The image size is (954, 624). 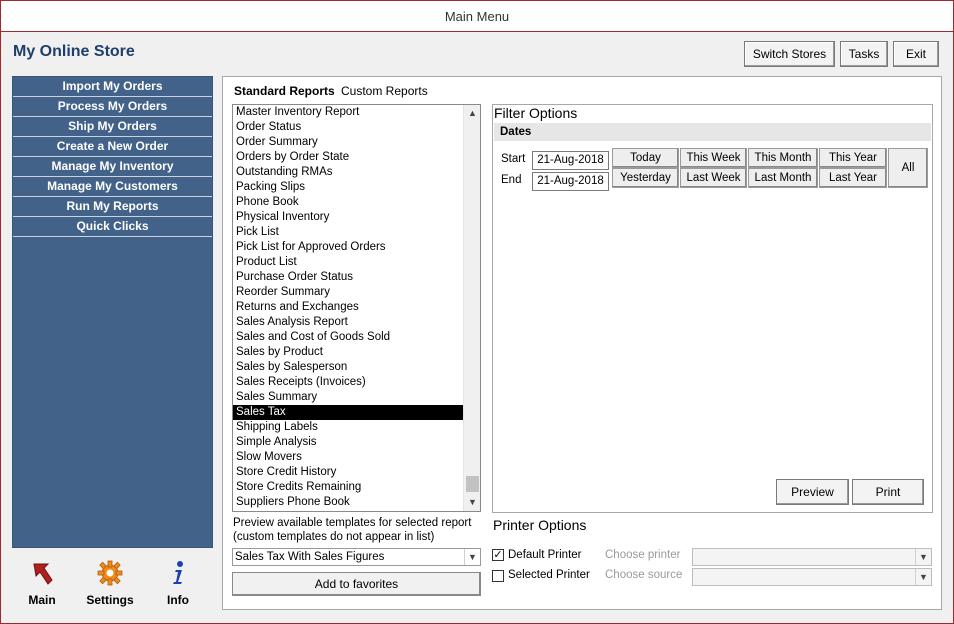 I want to click on print-button: Print, so click(x=888, y=492).